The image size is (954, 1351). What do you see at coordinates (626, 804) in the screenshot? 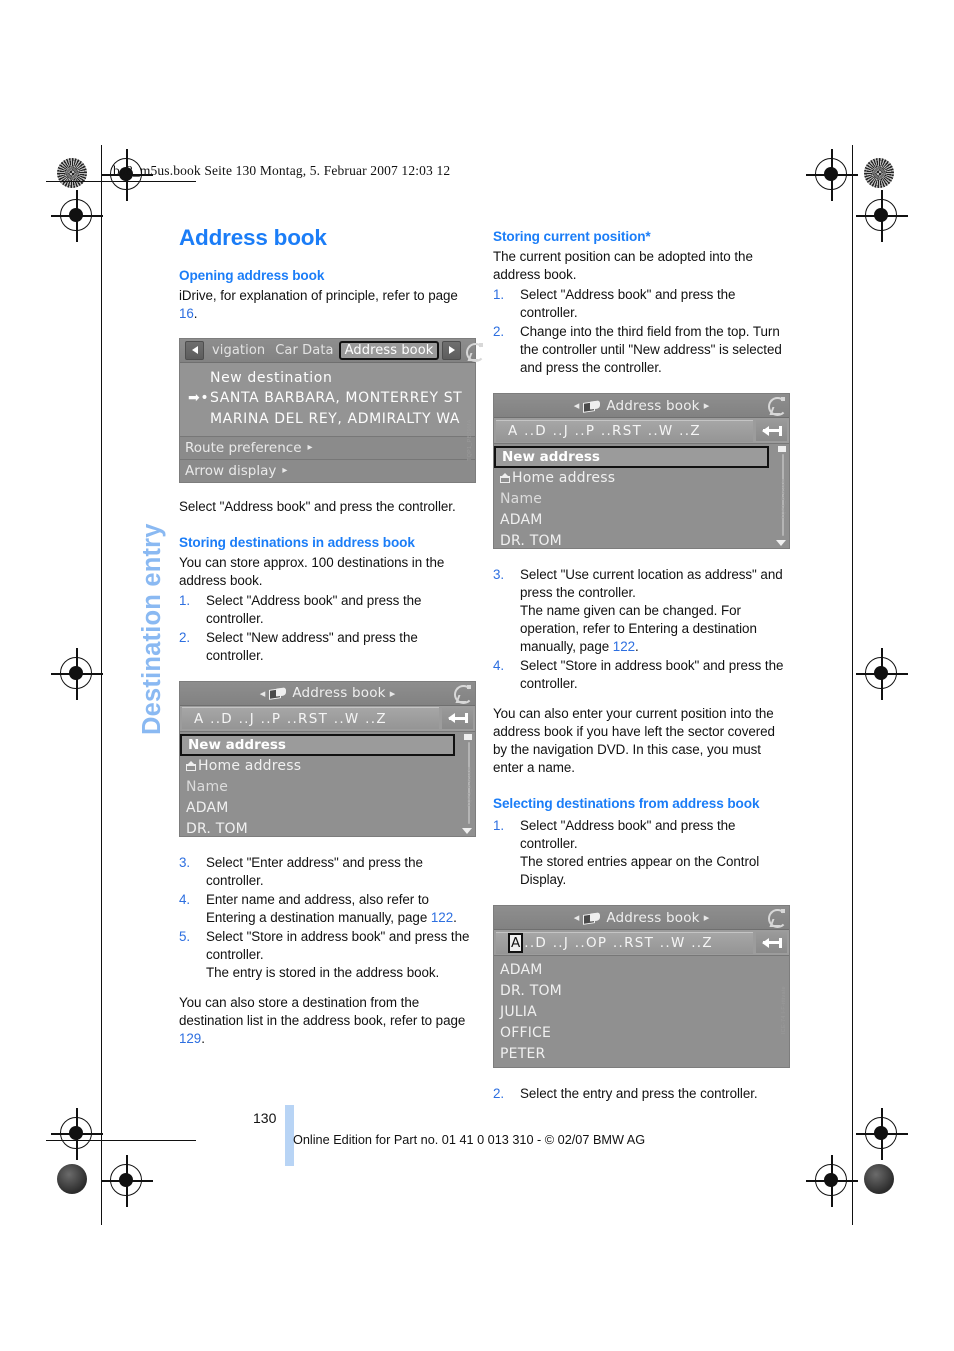
I see `heading-selecting-destinations: Selecting destinations from address book` at bounding box center [626, 804].